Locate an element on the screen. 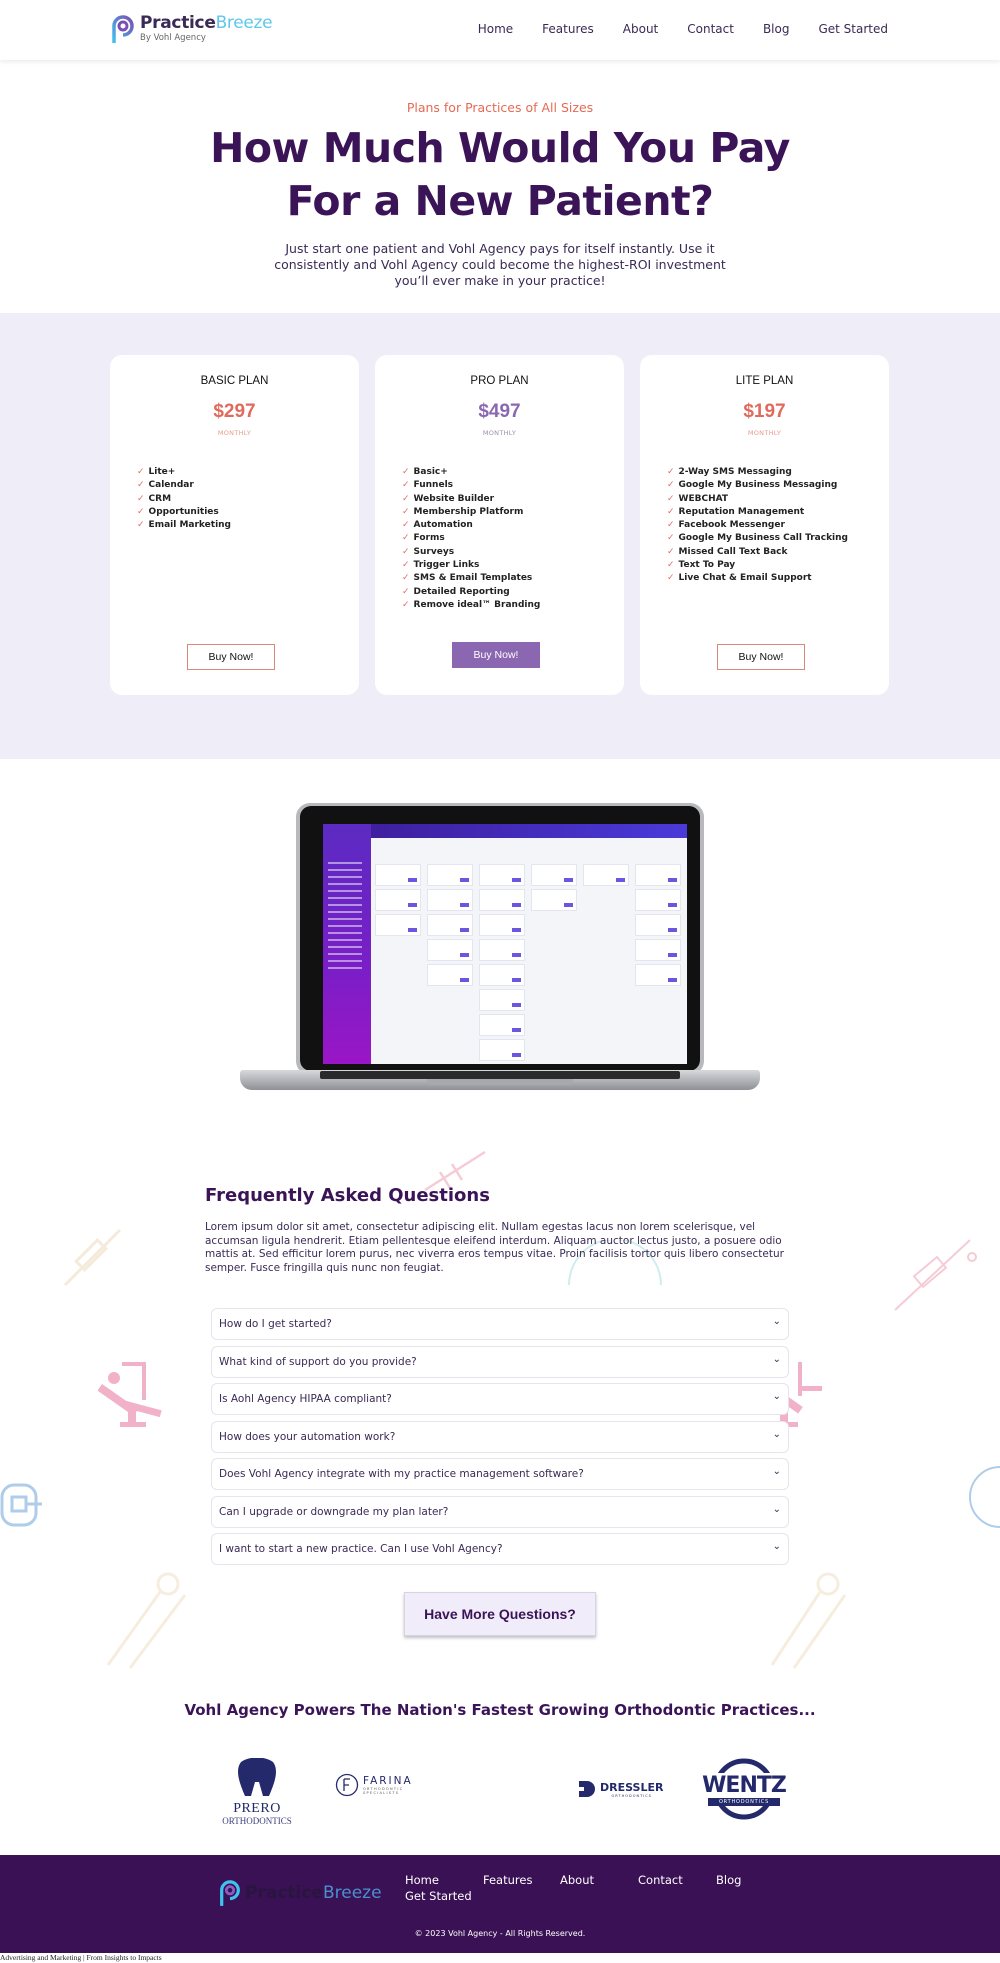 This screenshot has height=1963, width=1000. faq-title: Frequently Asked Questions is located at coordinates (347, 1195).